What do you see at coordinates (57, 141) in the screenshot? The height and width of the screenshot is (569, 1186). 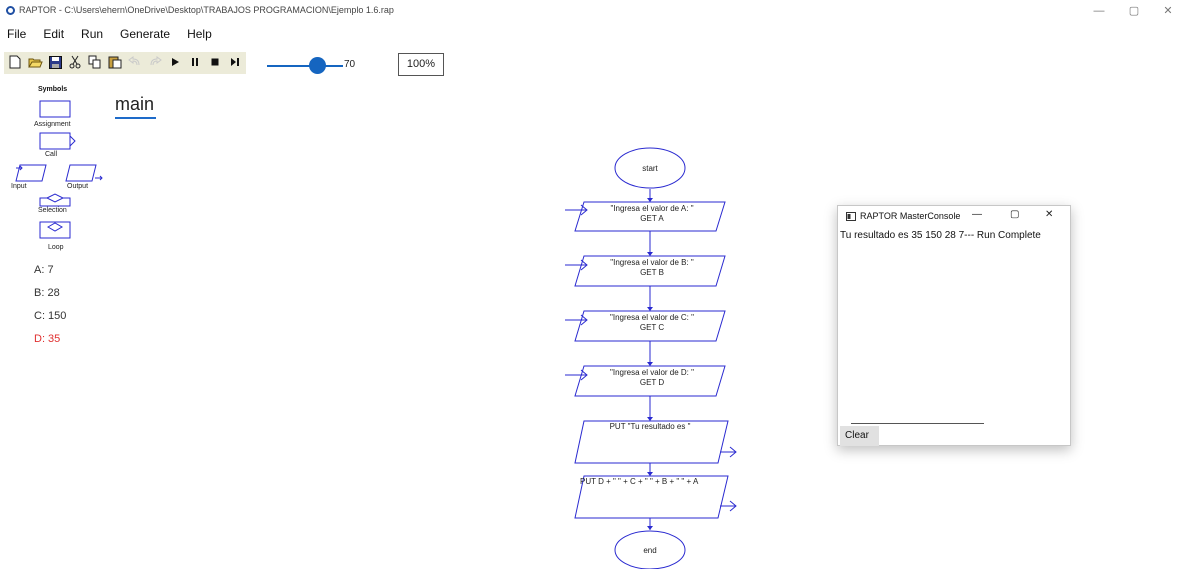 I see `call-symbol` at bounding box center [57, 141].